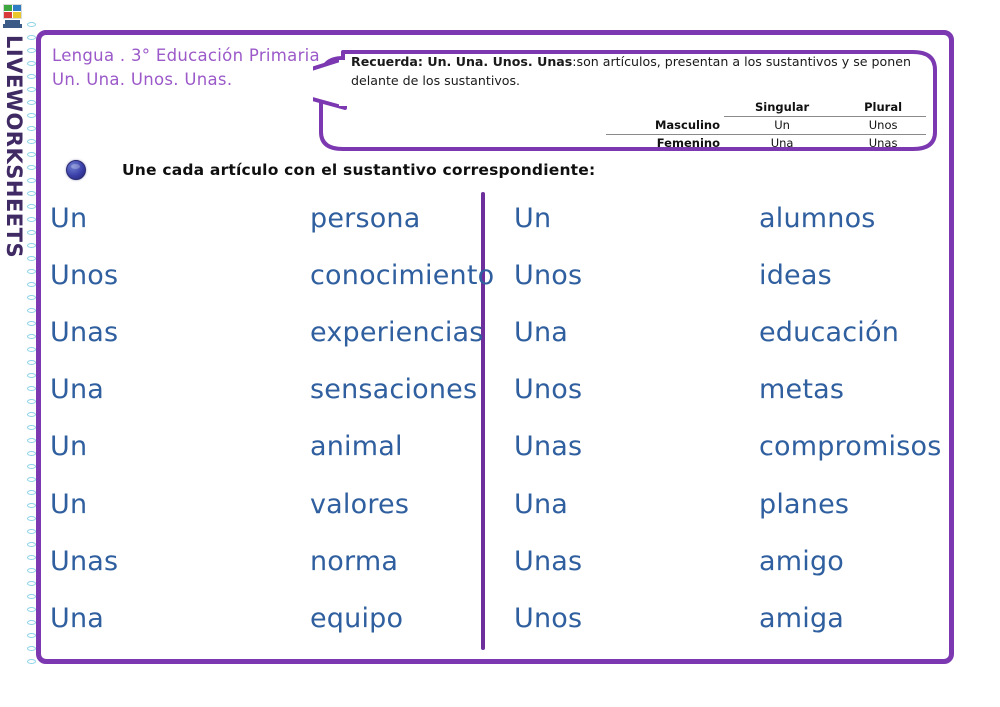 The image size is (1000, 707). Describe the element at coordinates (665, 108) in the screenshot. I see `articles-table-corner-cell` at that location.